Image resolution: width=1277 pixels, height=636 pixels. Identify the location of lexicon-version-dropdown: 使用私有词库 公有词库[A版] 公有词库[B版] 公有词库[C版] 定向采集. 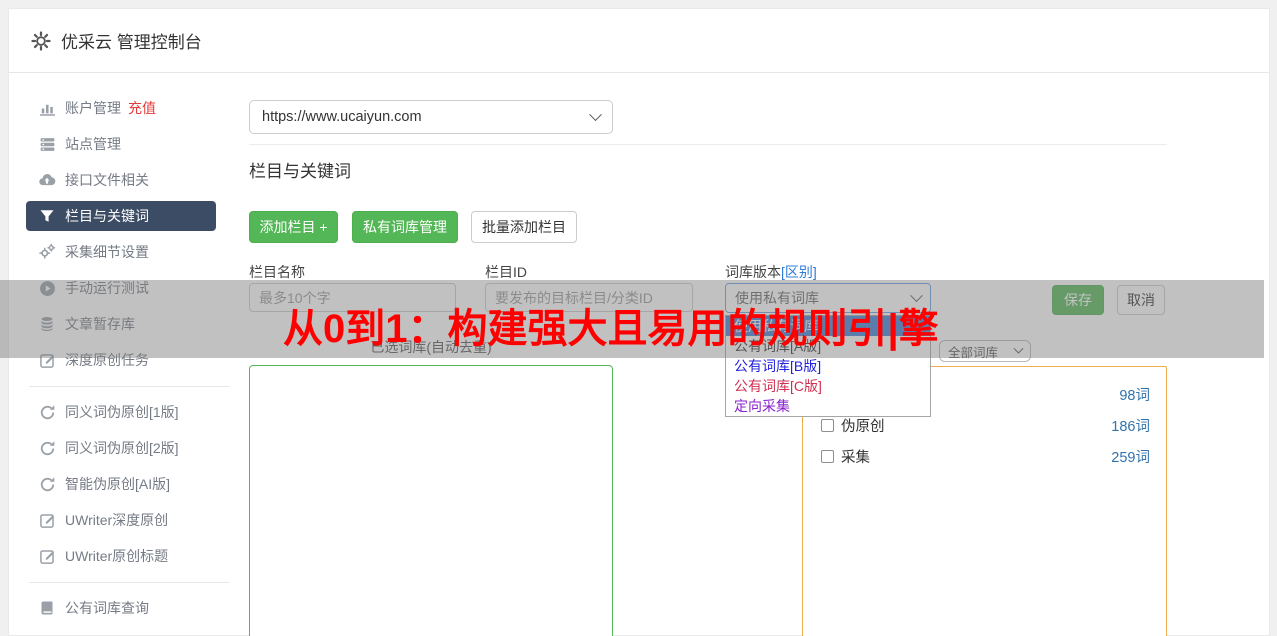
(828, 366).